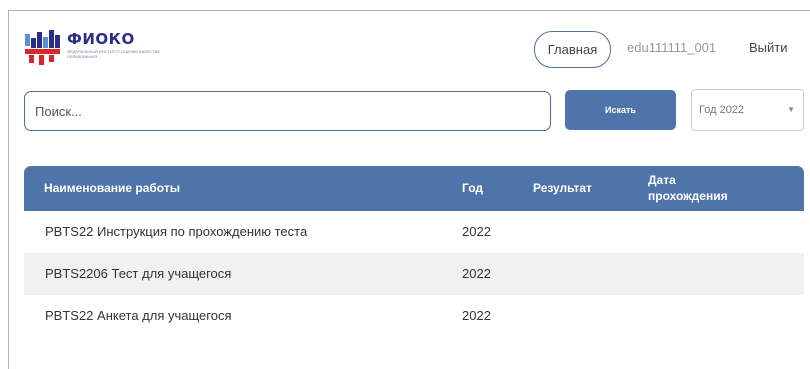  I want to click on logo-title: ФИОКО, so click(101, 39).